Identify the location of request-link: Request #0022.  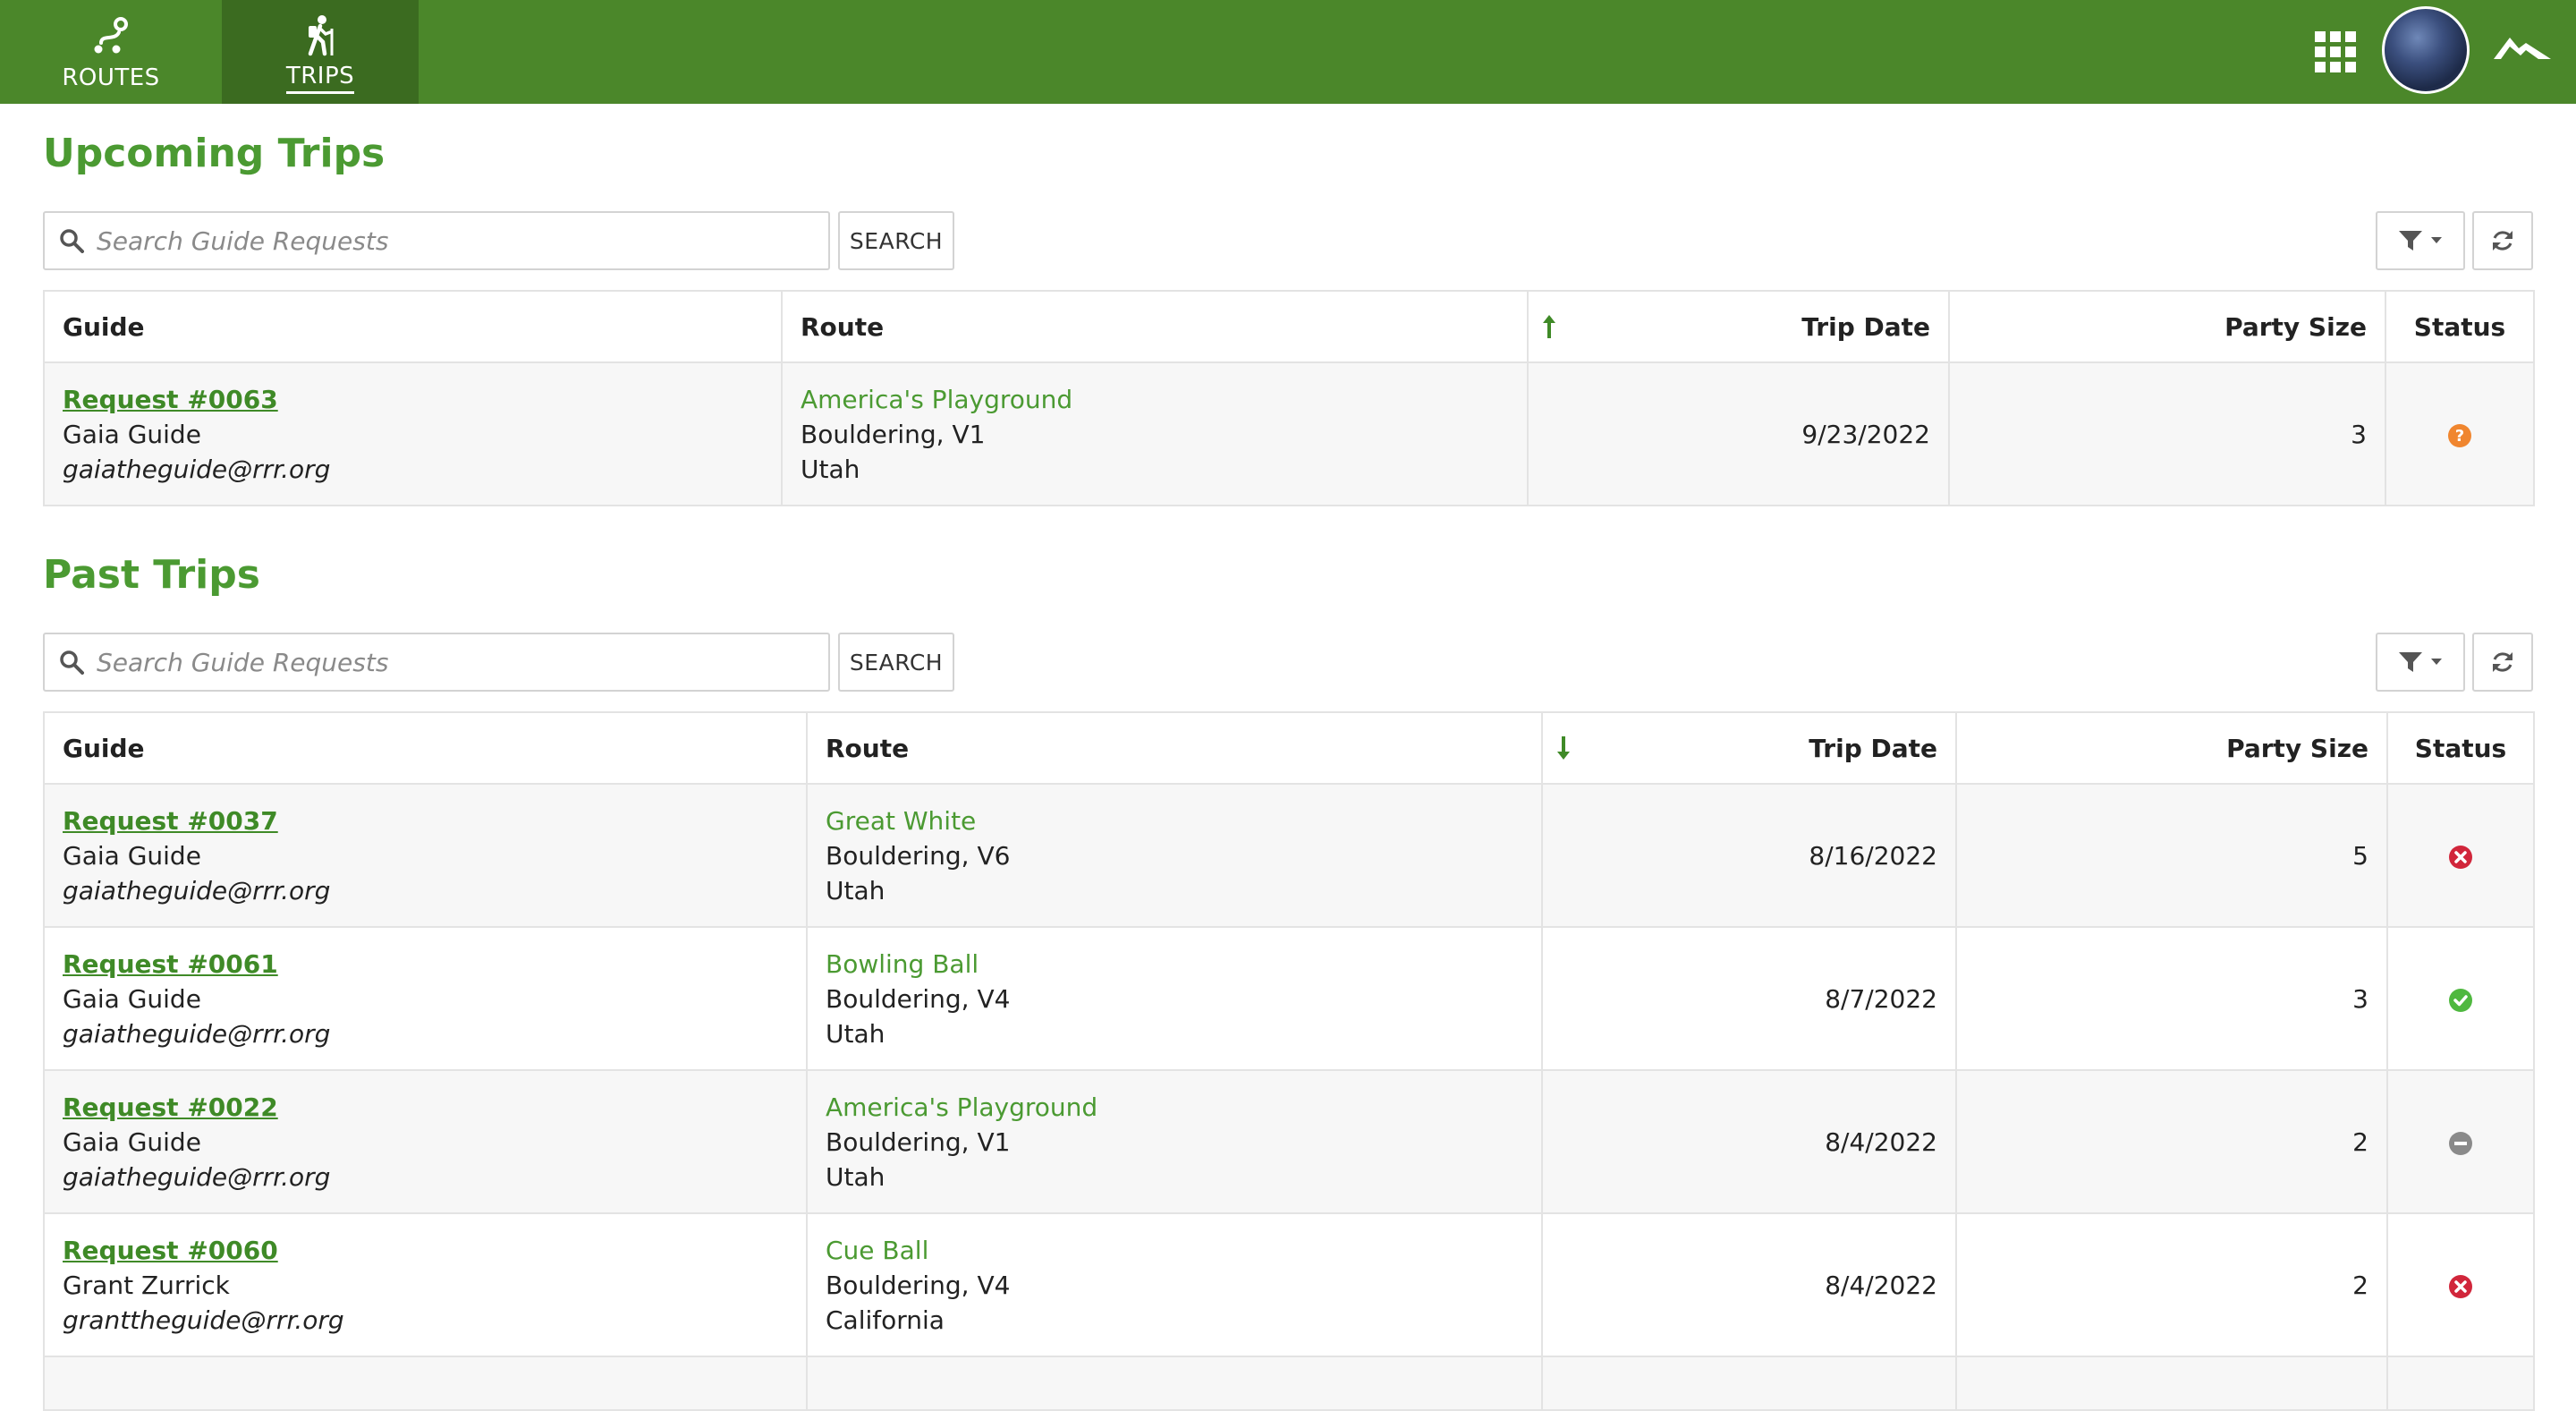
(425, 1107).